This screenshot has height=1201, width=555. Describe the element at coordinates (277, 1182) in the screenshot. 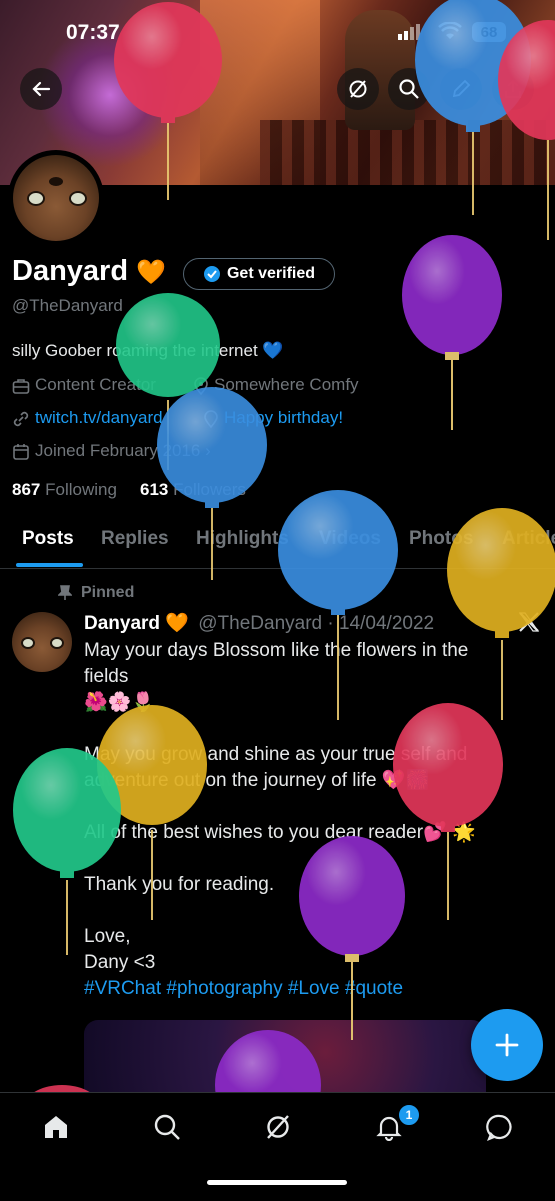

I see `home-indicator` at that location.